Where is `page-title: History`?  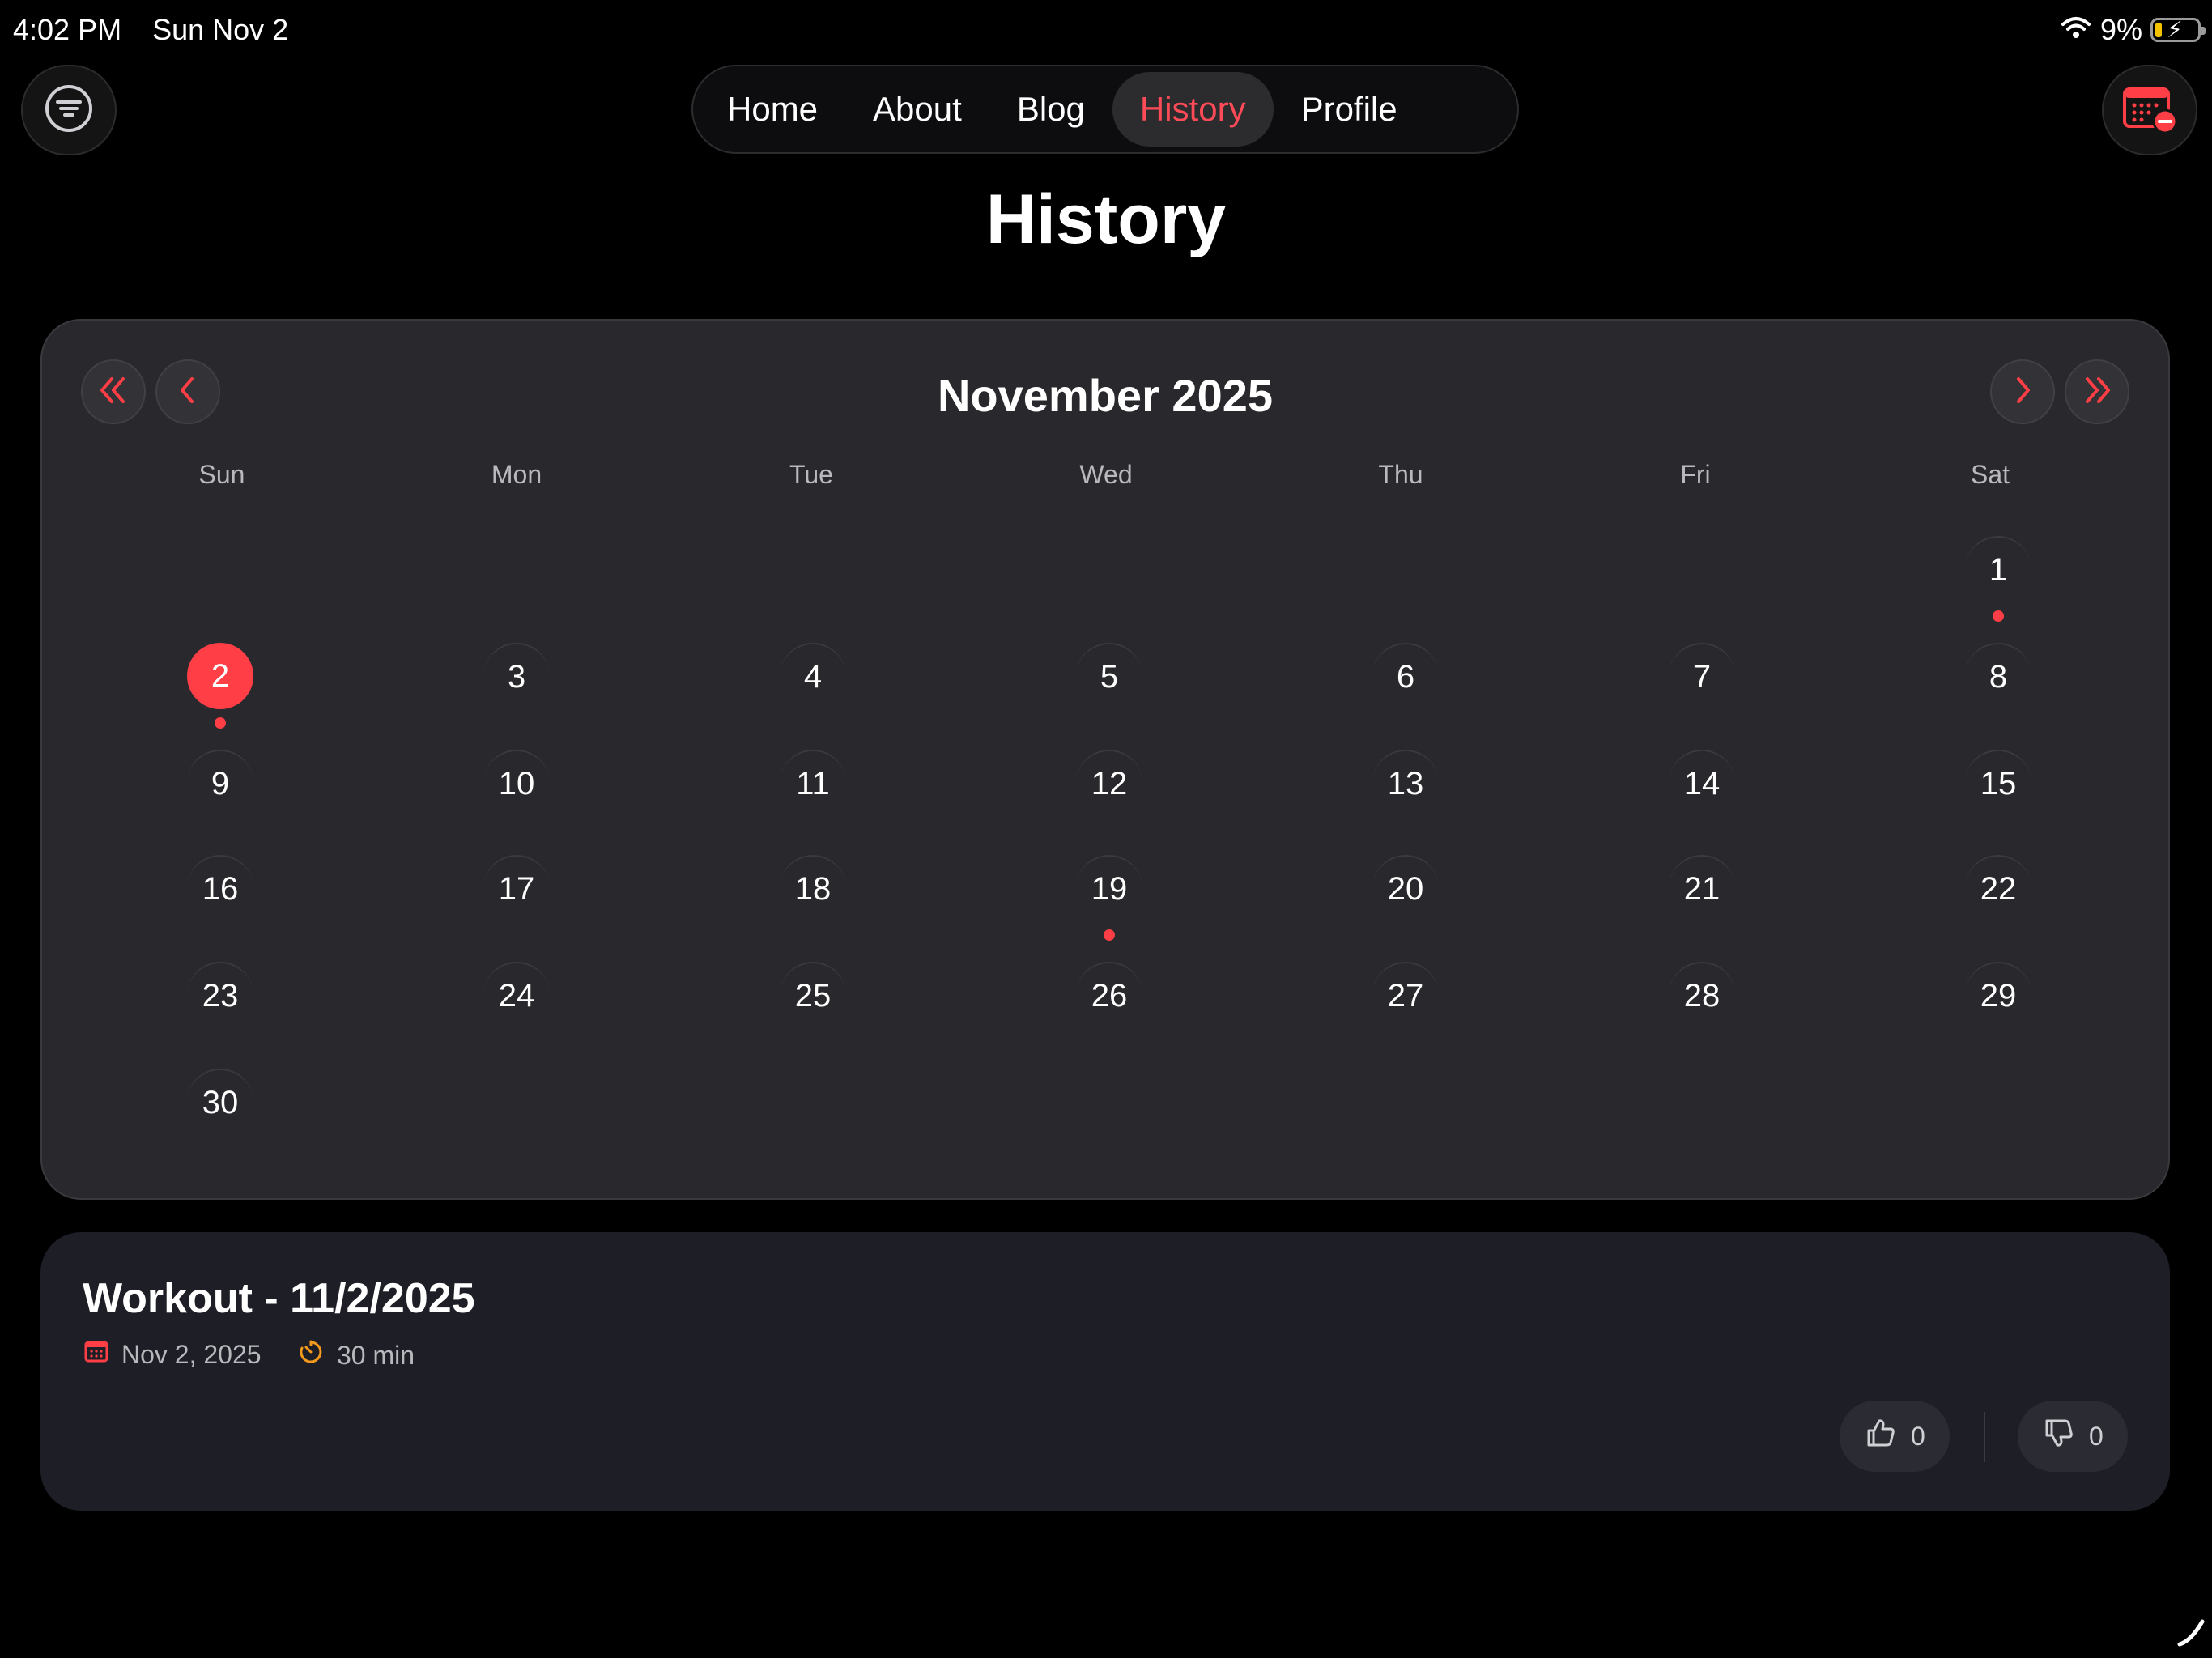 page-title: History is located at coordinates (1106, 219).